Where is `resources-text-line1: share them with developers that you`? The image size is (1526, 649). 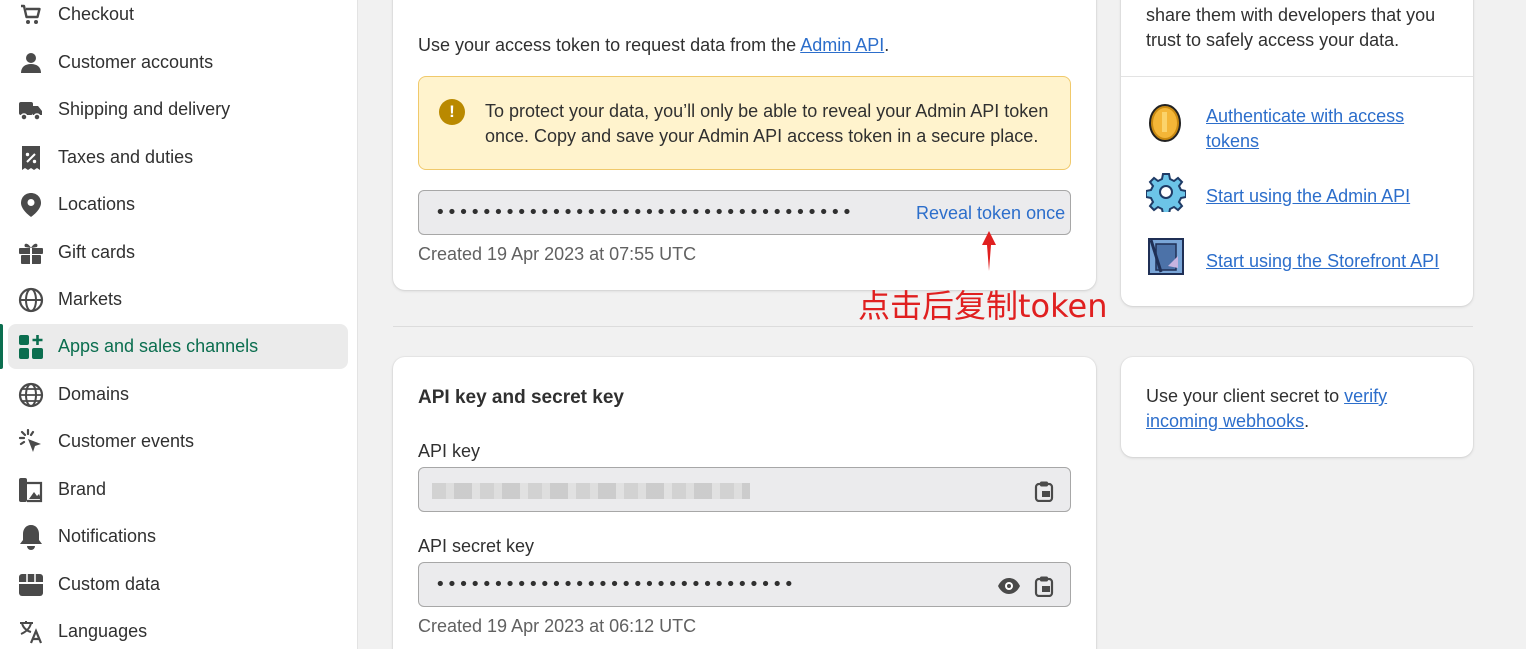 resources-text-line1: share them with developers that you is located at coordinates (1291, 15).